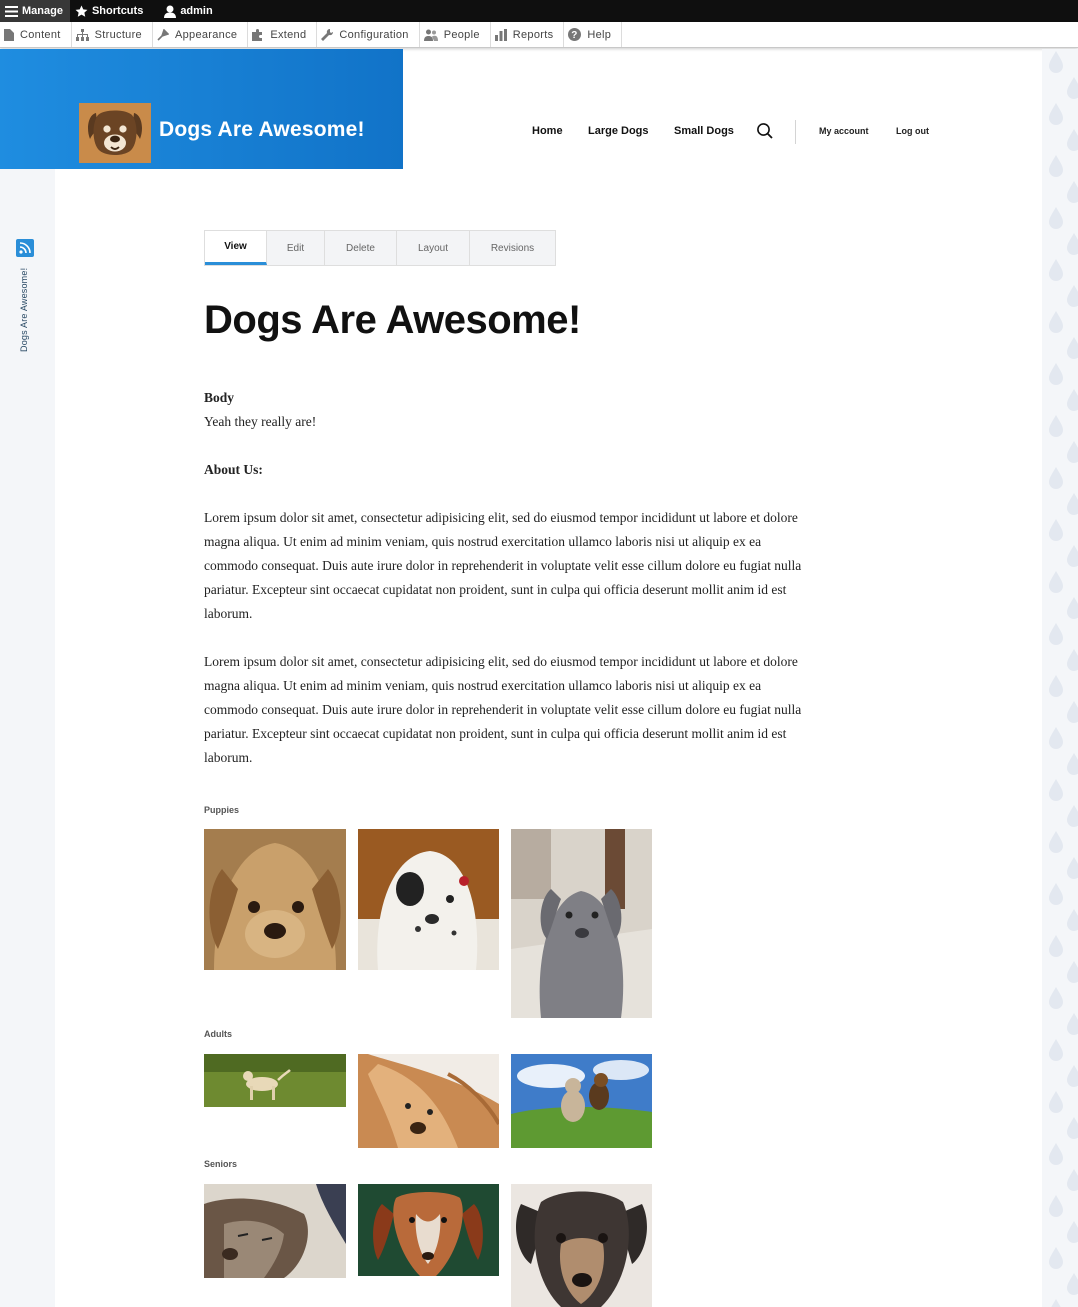 The width and height of the screenshot is (1078, 1307). What do you see at coordinates (81, 11) in the screenshot?
I see `star-icon` at bounding box center [81, 11].